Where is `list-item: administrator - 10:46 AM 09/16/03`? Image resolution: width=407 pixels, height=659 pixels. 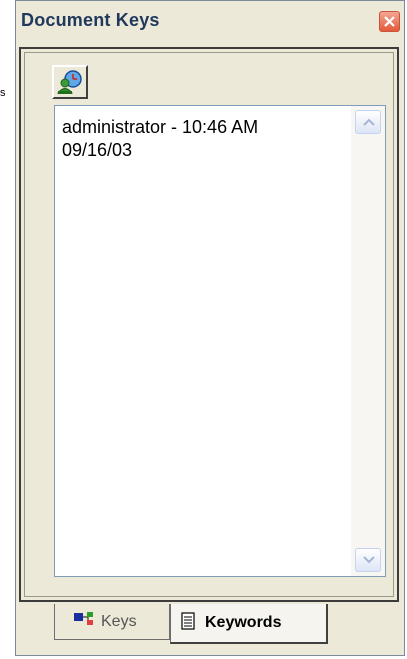
list-item: administrator - 10:46 AM 09/16/03 is located at coordinates (201, 139).